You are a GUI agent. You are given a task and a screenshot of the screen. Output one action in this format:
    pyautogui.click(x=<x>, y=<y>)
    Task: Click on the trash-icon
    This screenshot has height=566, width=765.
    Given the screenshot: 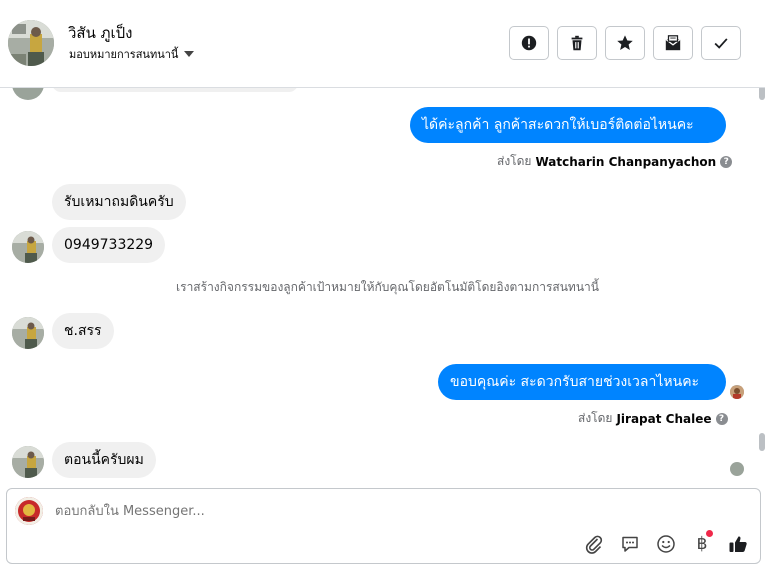 What is the action you would take?
    pyautogui.click(x=577, y=43)
    